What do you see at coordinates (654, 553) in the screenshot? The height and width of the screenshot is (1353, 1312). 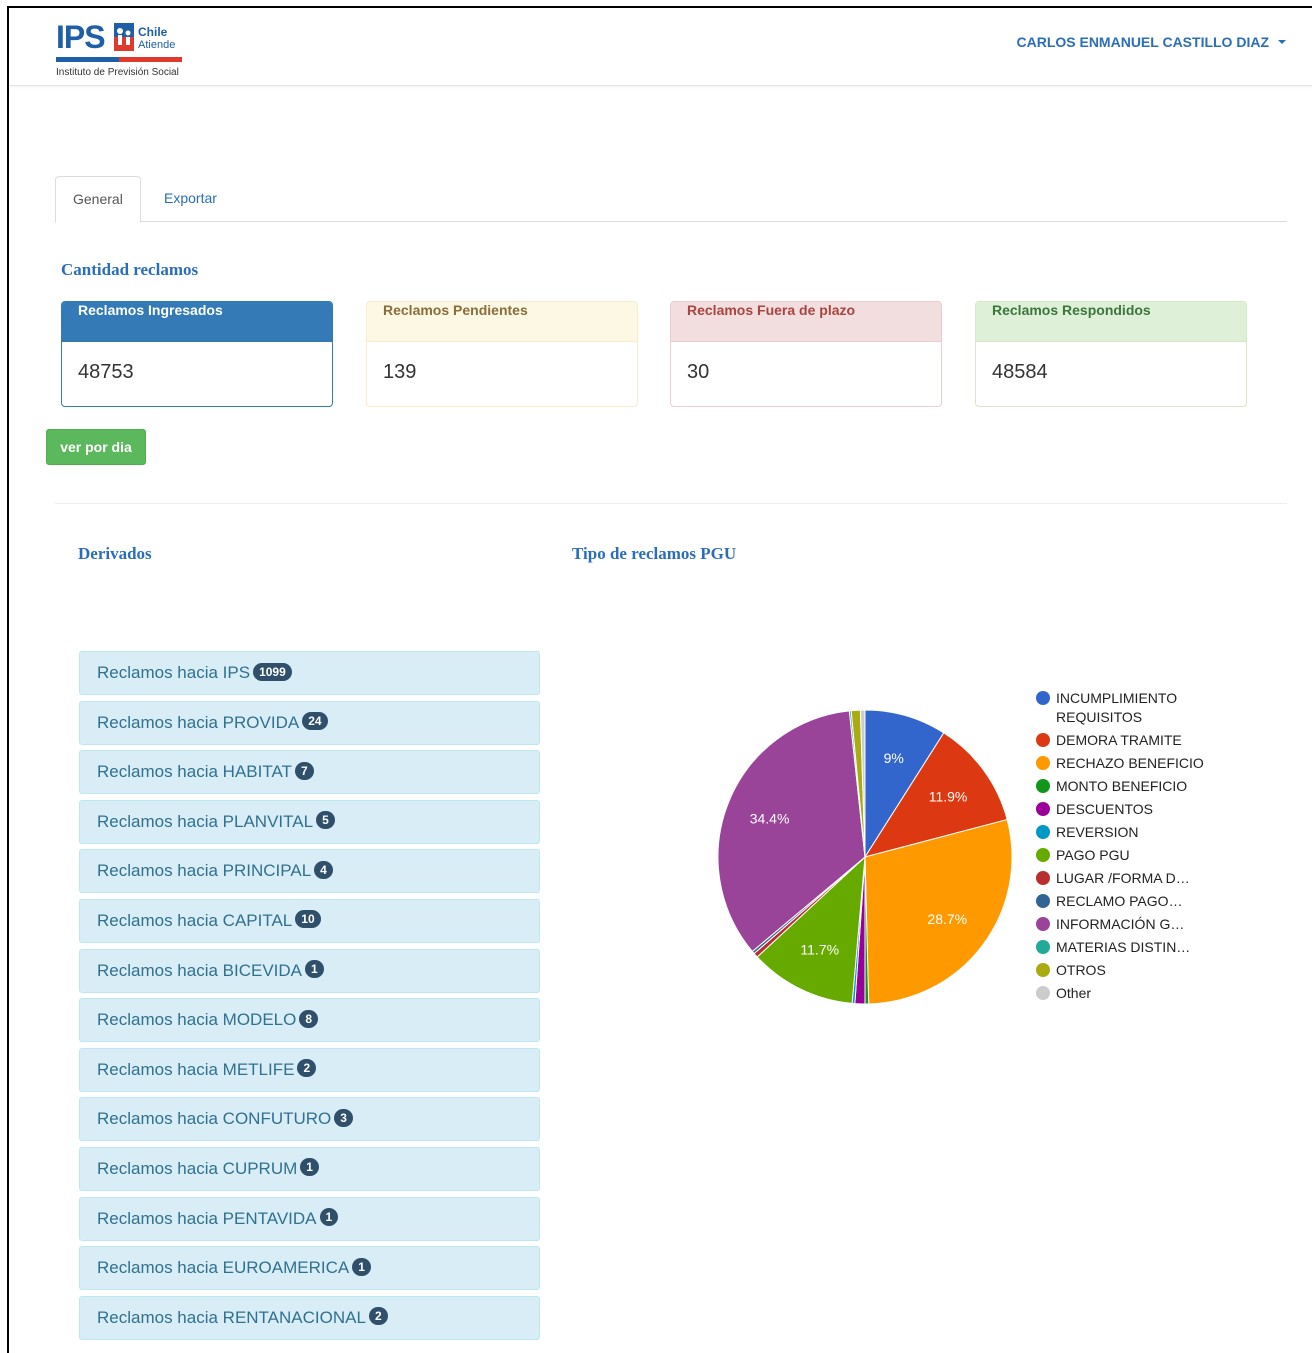 I see `pgu-chart-title: Tipo de reclamos PGU` at bounding box center [654, 553].